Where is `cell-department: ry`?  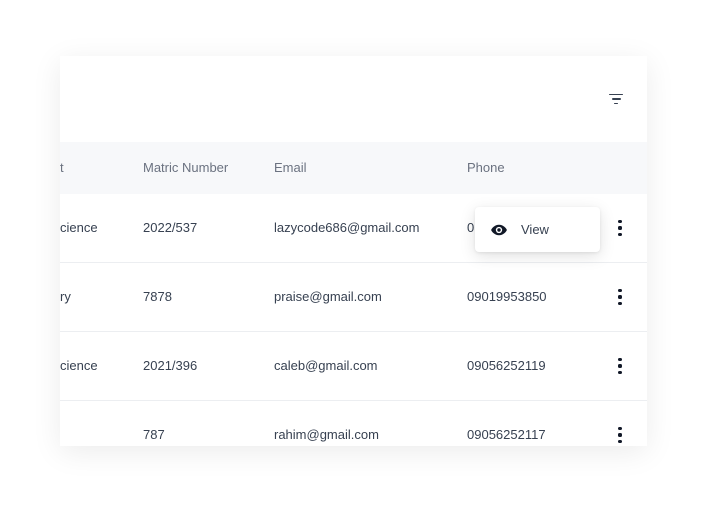
cell-department: ry is located at coordinates (65, 296).